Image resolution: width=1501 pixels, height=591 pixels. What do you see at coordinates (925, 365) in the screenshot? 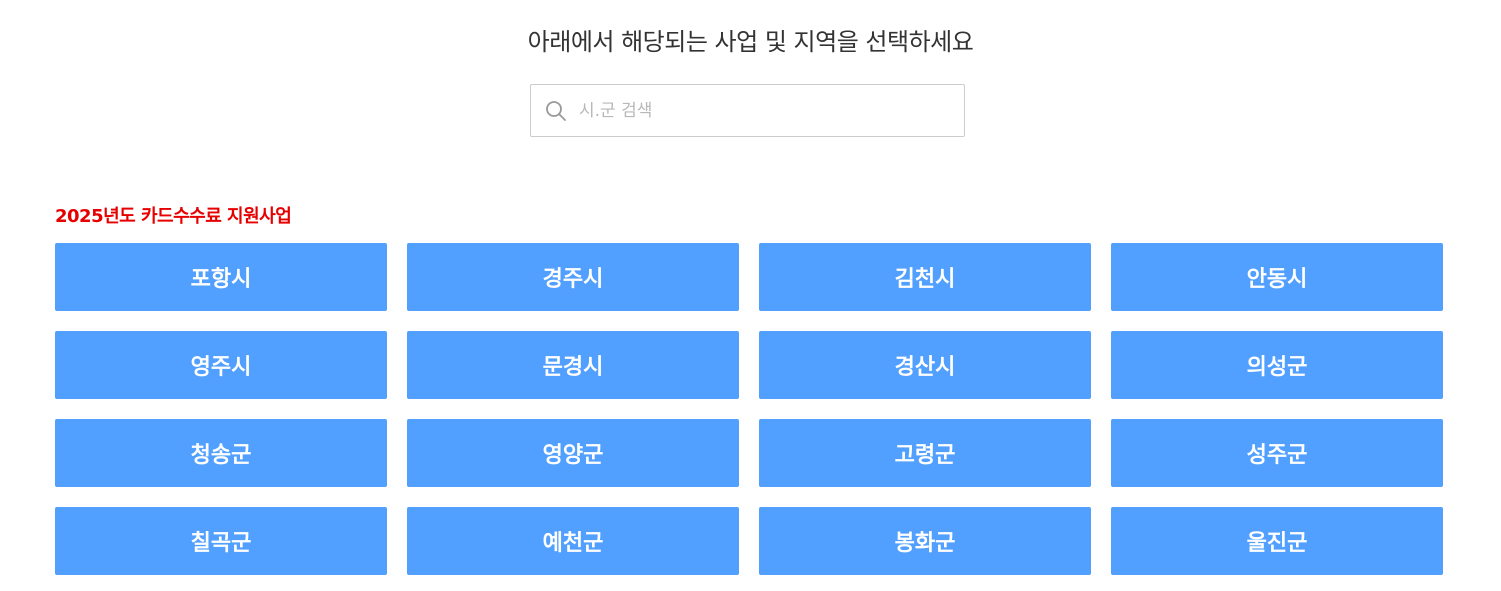
I see `region-button-gyeongsan: 경산시` at bounding box center [925, 365].